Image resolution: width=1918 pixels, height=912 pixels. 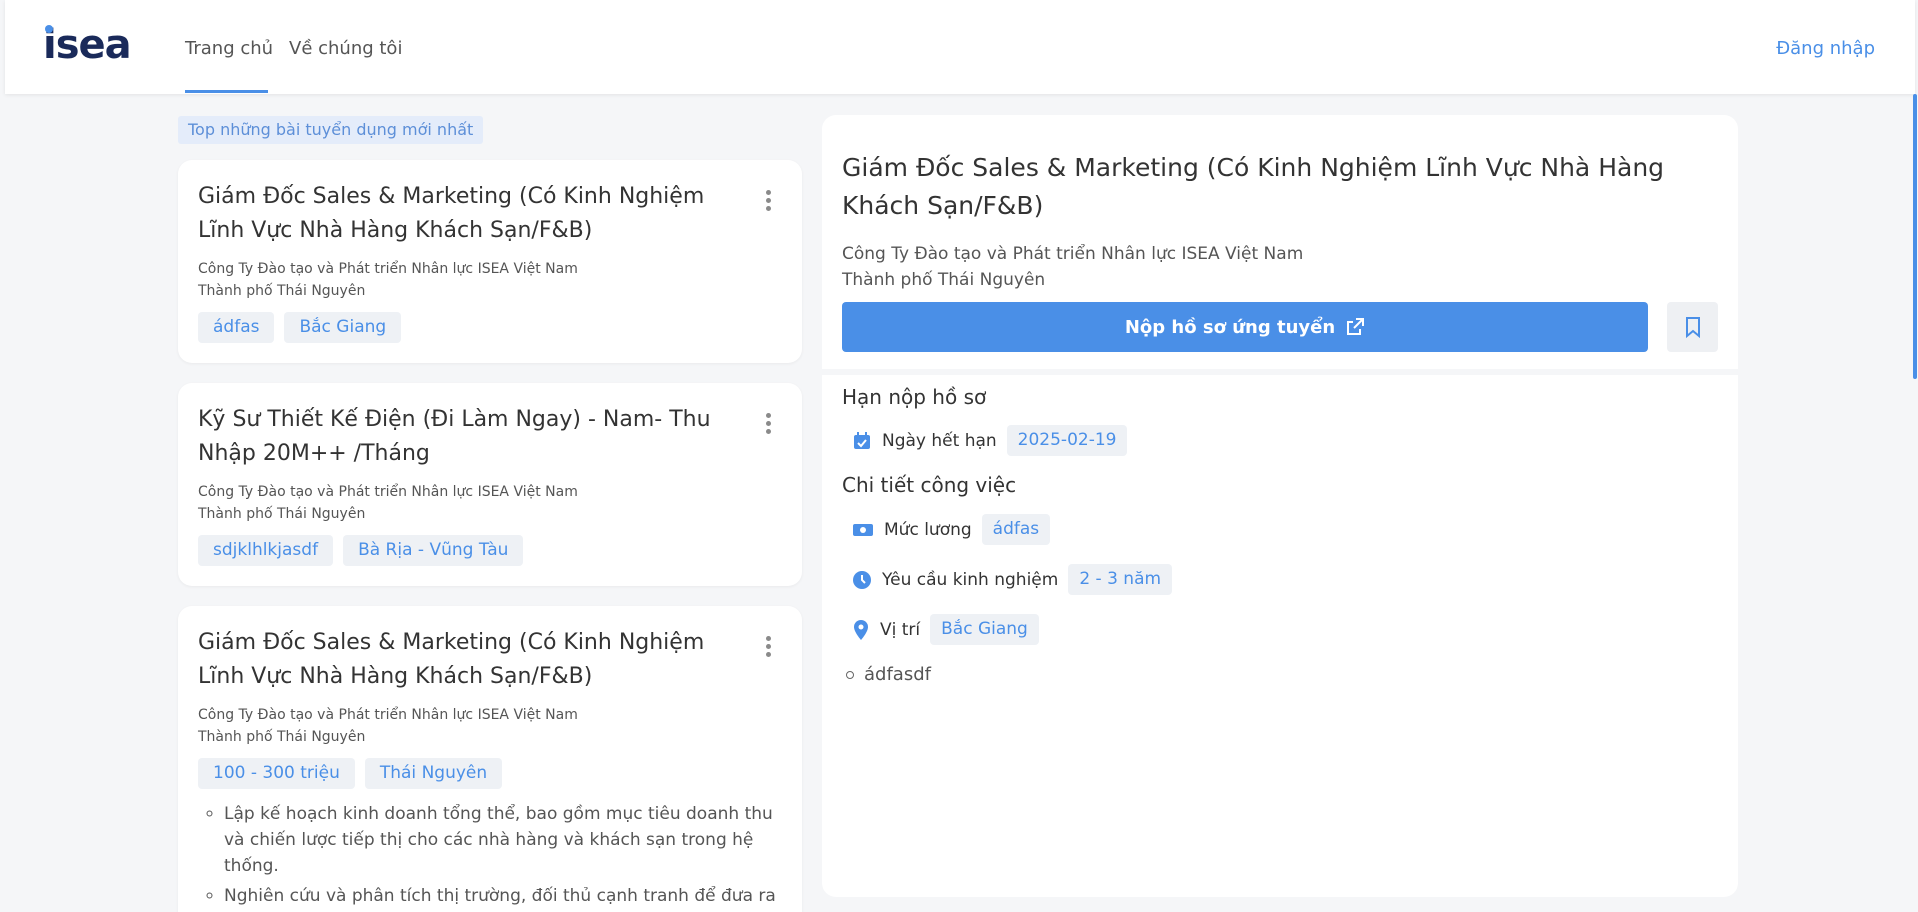 I want to click on divider, so click(x=1280, y=372).